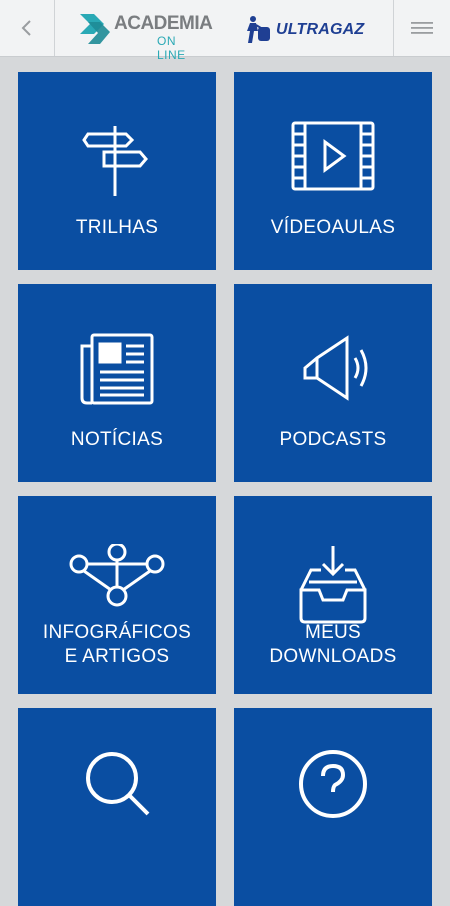 The width and height of the screenshot is (450, 906). I want to click on tile-label-line2: E ARTIGOS, so click(117, 656).